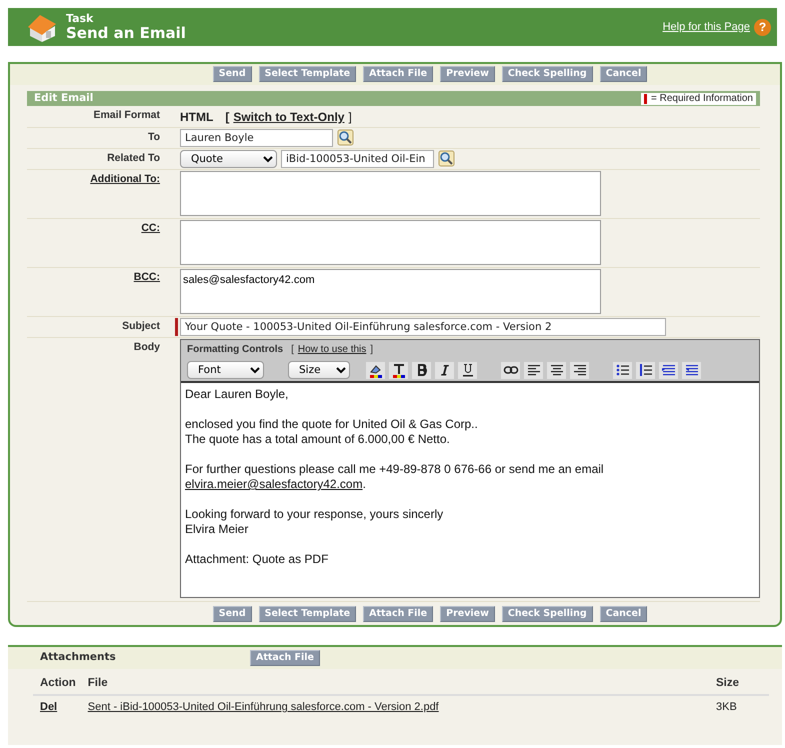 Image resolution: width=785 pixels, height=748 pixels. Describe the element at coordinates (645, 370) in the screenshot. I see `numbered-list-icon` at that location.